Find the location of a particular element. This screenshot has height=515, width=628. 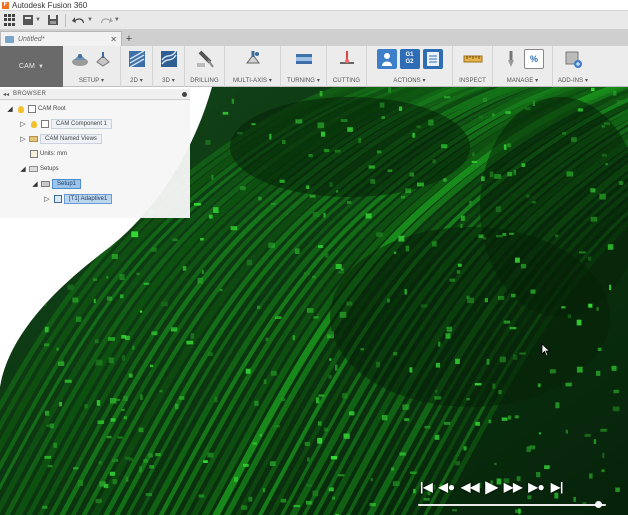

inspect-group: INSPECT is located at coordinates (473, 66).